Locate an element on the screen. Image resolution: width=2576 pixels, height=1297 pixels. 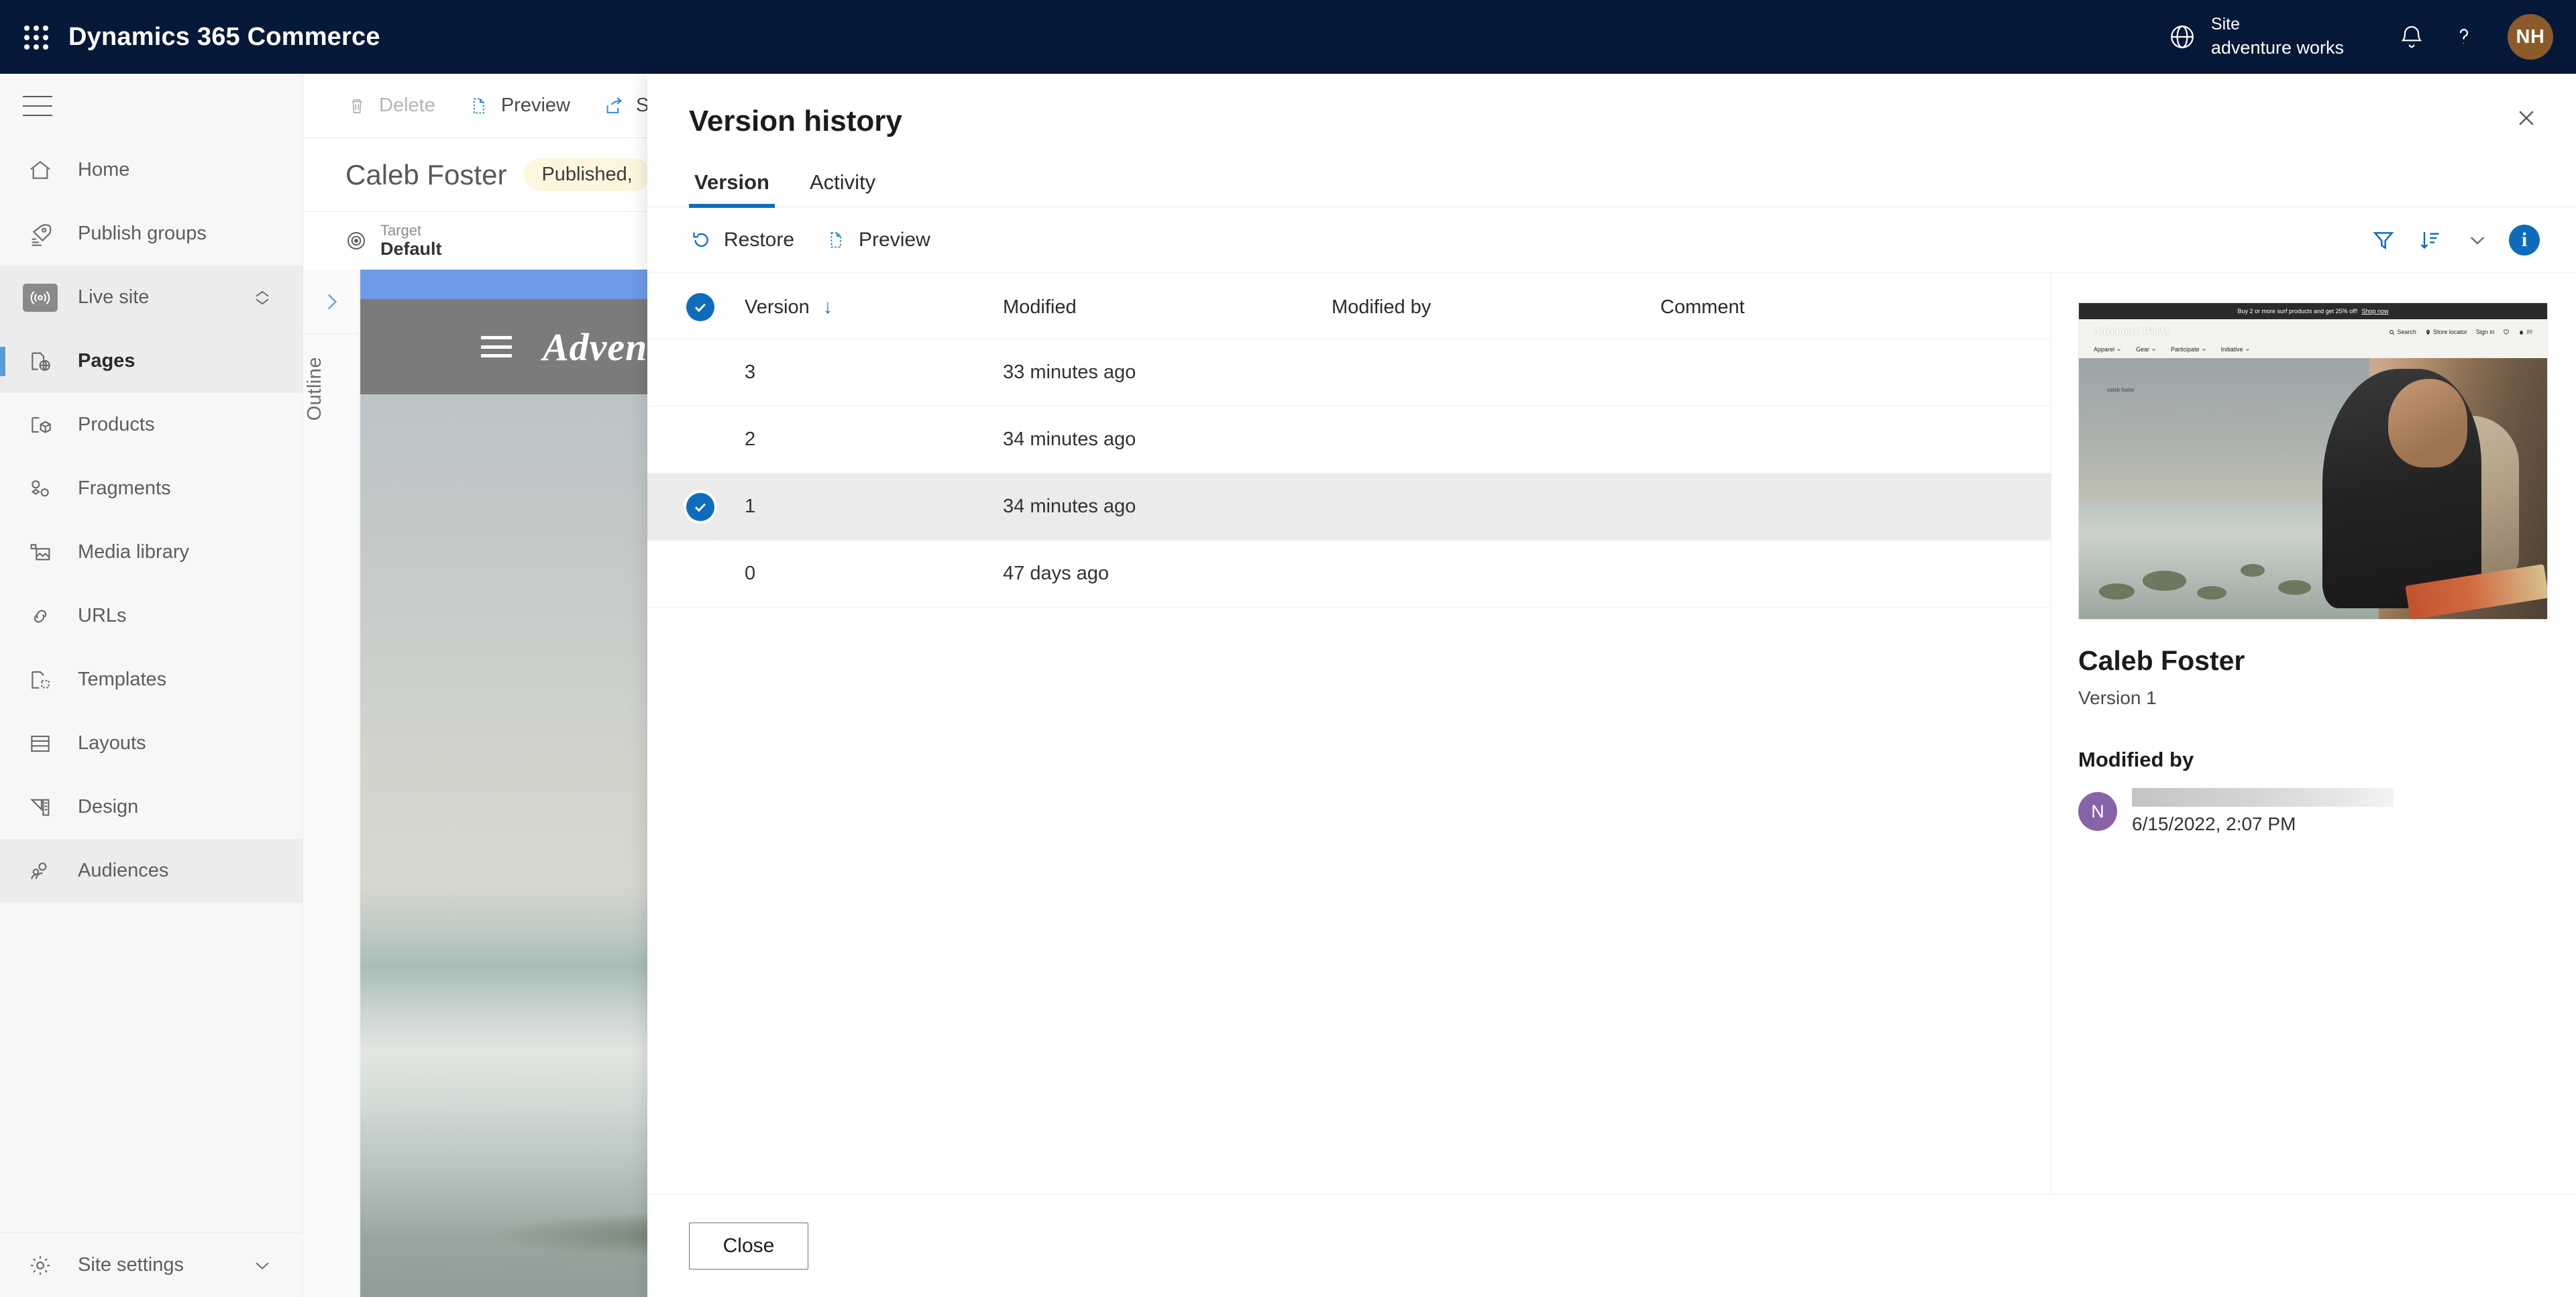
column-header-version: Version ↓ is located at coordinates (874, 306).